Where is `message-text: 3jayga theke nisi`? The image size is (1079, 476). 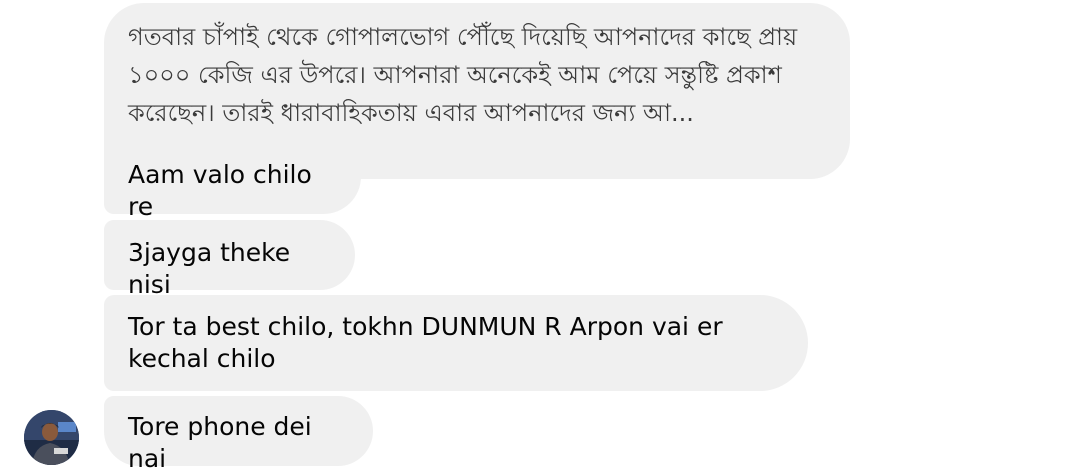
message-text: 3jayga theke nisi is located at coordinates (213, 268).